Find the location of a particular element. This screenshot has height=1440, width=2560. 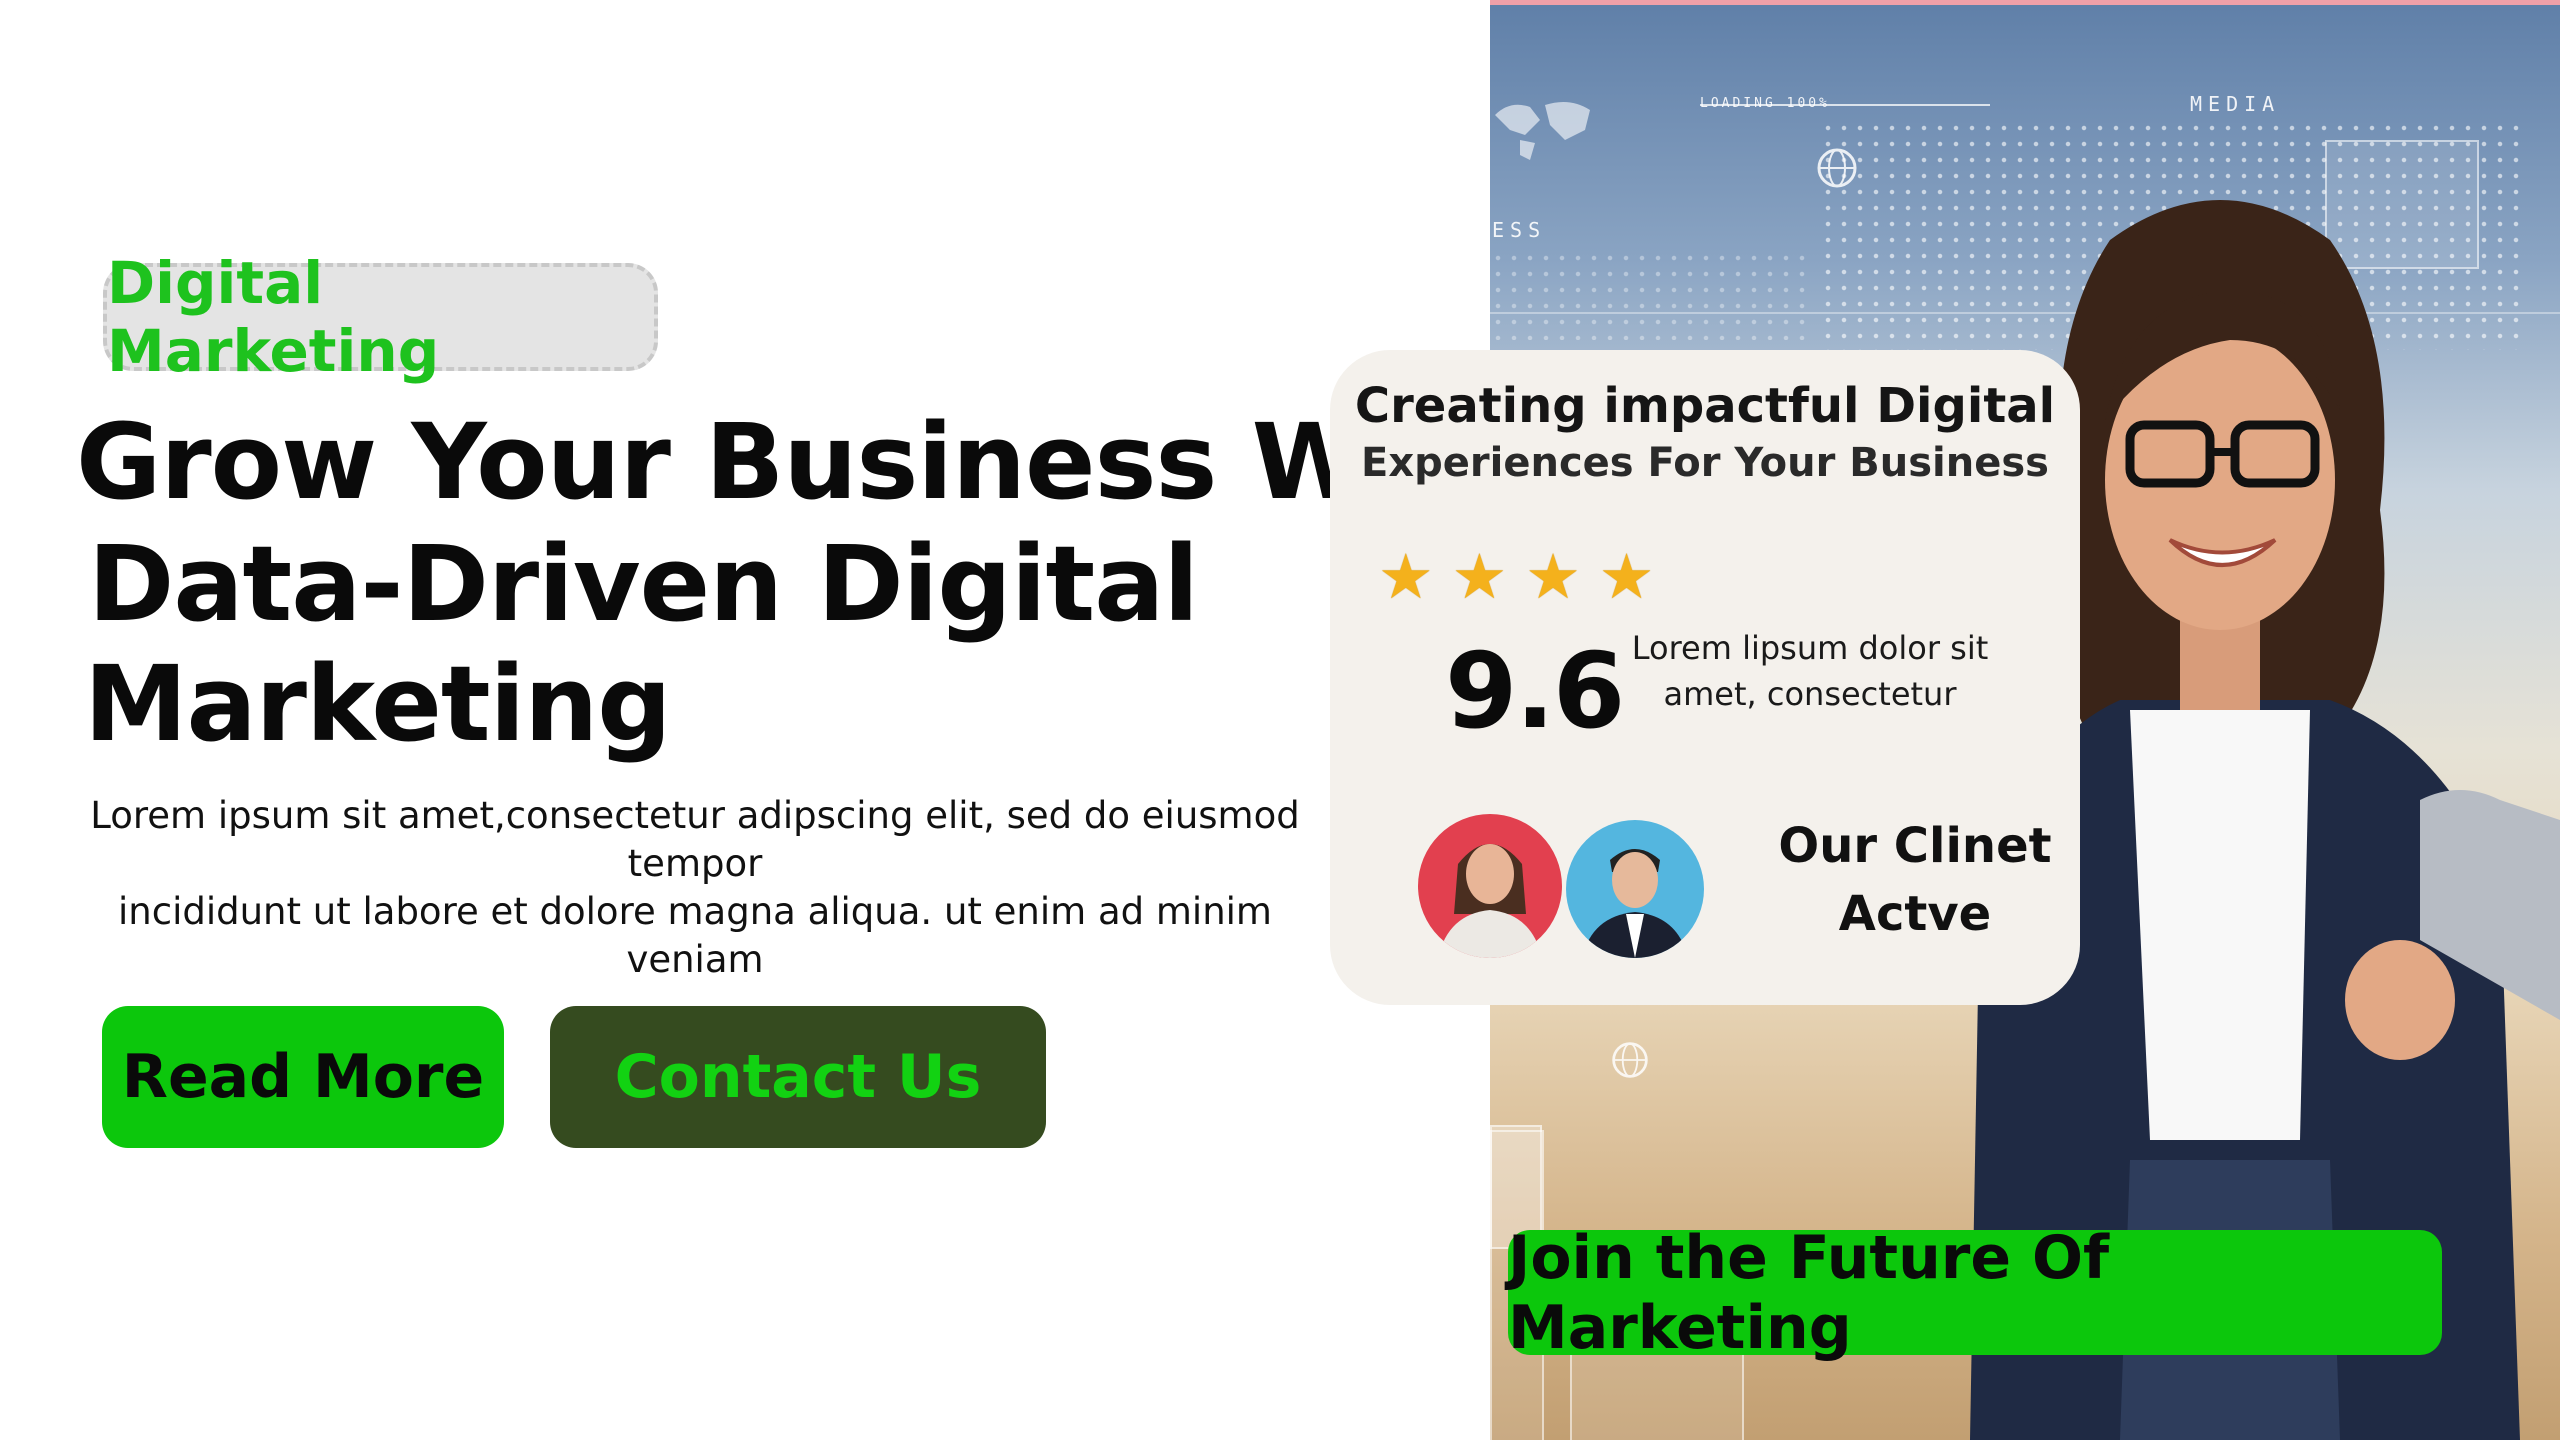

rating-score: 9.6 is located at coordinates (1535, 691).